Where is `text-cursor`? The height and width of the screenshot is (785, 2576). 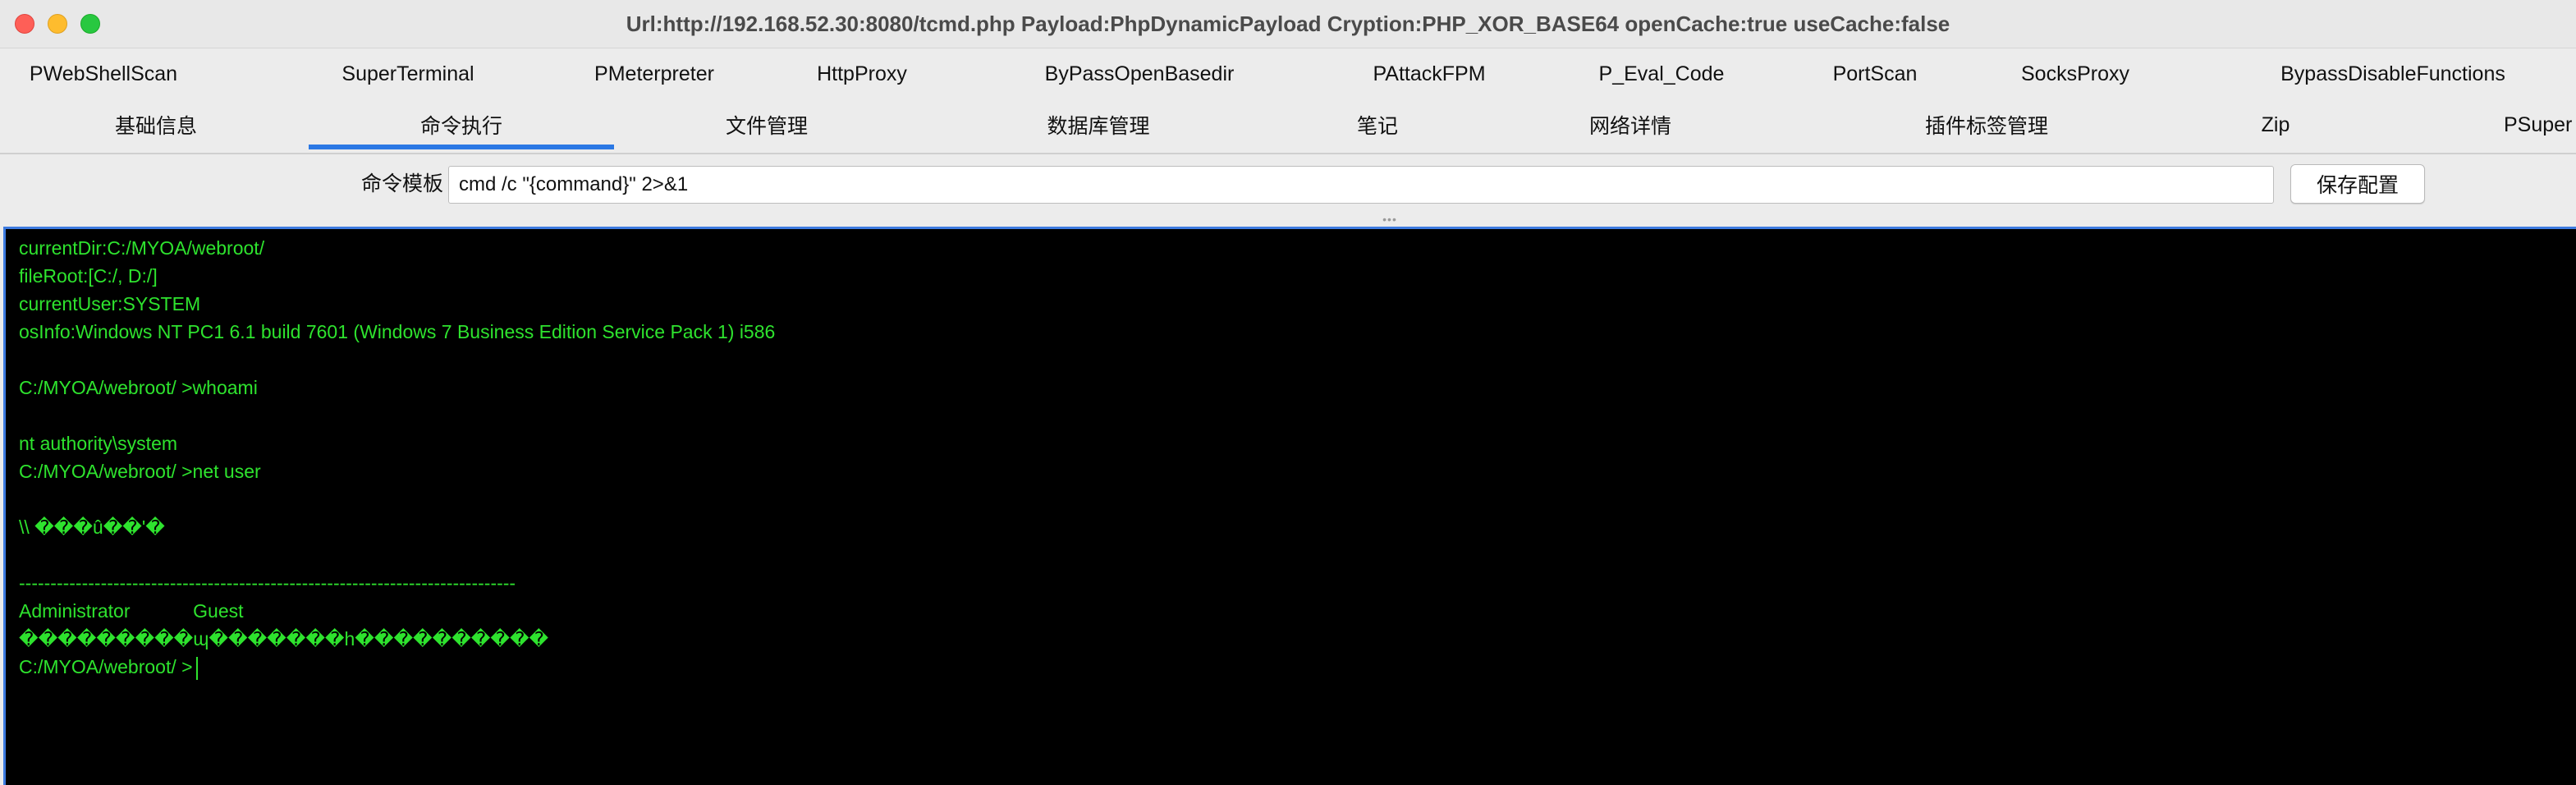
text-cursor is located at coordinates (197, 668).